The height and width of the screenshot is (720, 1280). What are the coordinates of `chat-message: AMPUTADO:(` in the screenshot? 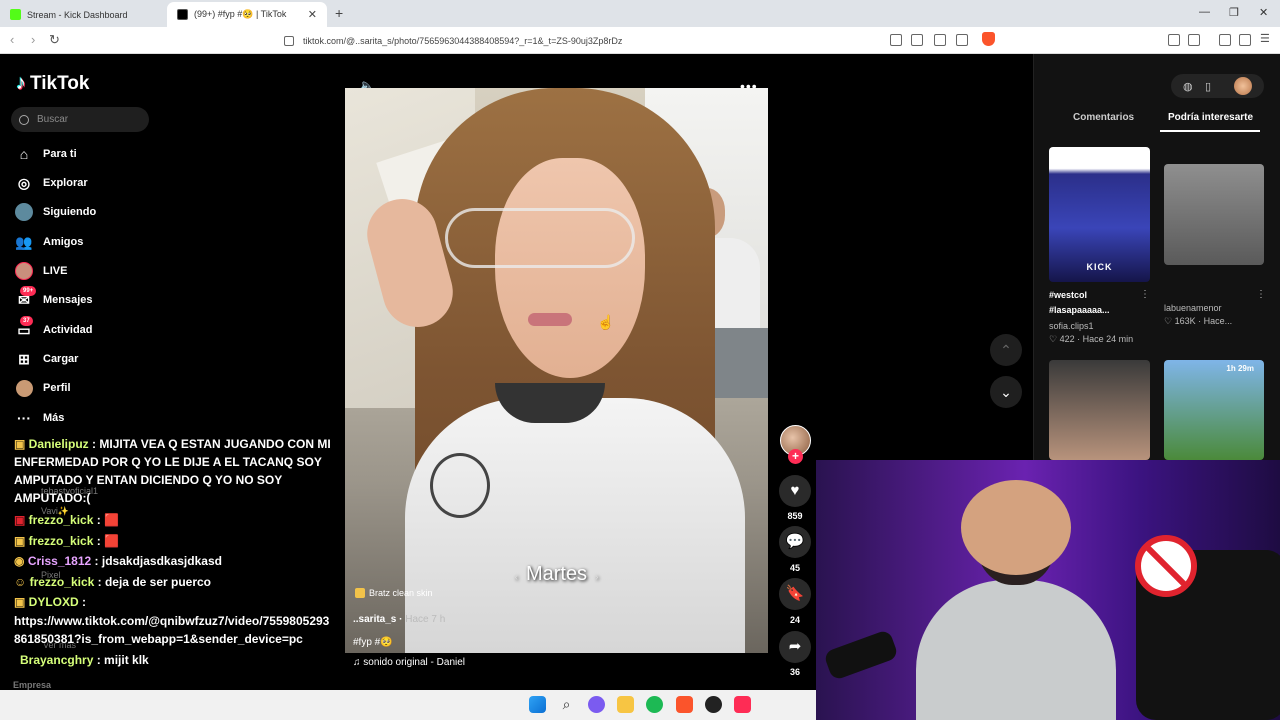 It's located at (52, 498).